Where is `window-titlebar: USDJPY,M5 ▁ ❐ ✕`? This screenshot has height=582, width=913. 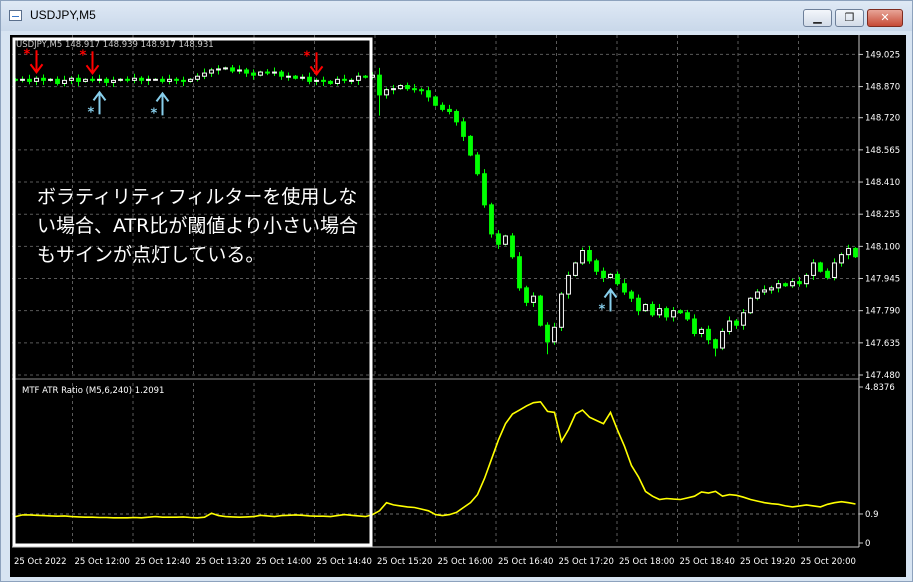 window-titlebar: USDJPY,M5 ▁ ❐ ✕ is located at coordinates (456, 16).